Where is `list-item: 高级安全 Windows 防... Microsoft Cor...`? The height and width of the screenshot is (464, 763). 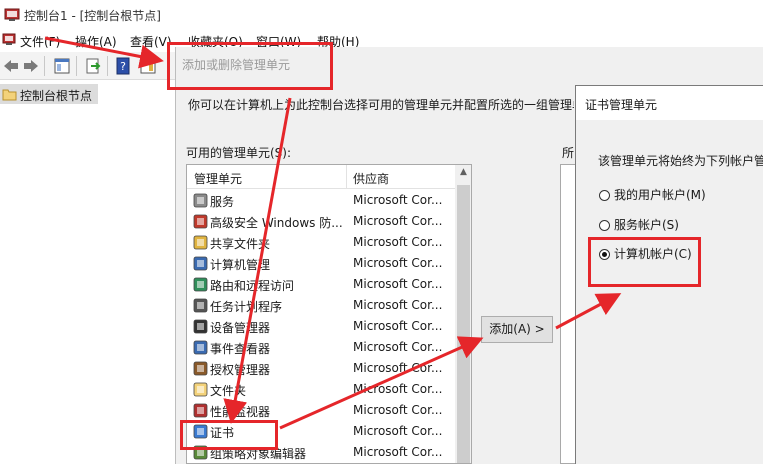 list-item: 高级安全 Windows 防... Microsoft Cor... is located at coordinates (321, 221).